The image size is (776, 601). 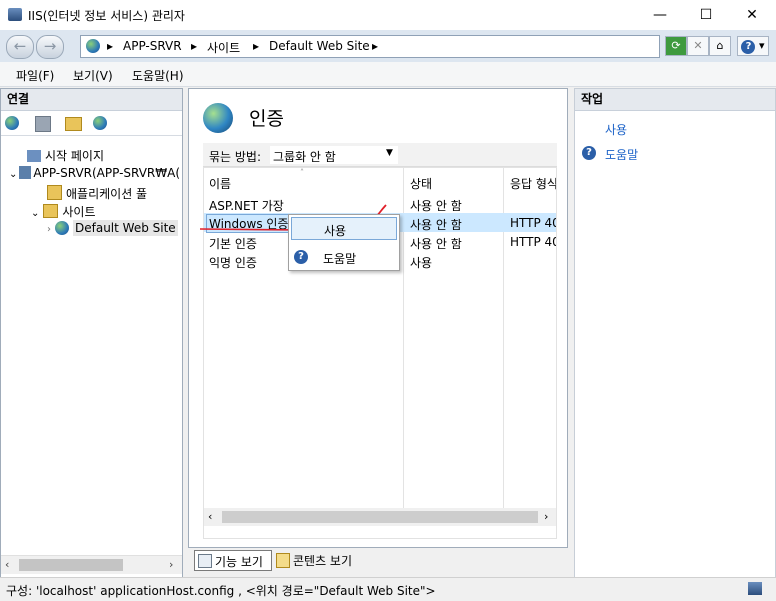 I want to click on content-view-icon, so click(x=283, y=560).